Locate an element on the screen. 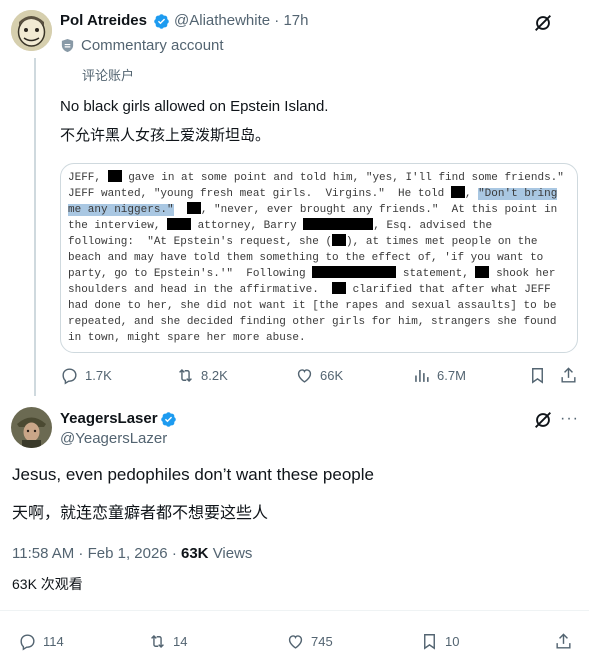 This screenshot has width=589, height=659. commentary-shield-icon is located at coordinates (67, 45).